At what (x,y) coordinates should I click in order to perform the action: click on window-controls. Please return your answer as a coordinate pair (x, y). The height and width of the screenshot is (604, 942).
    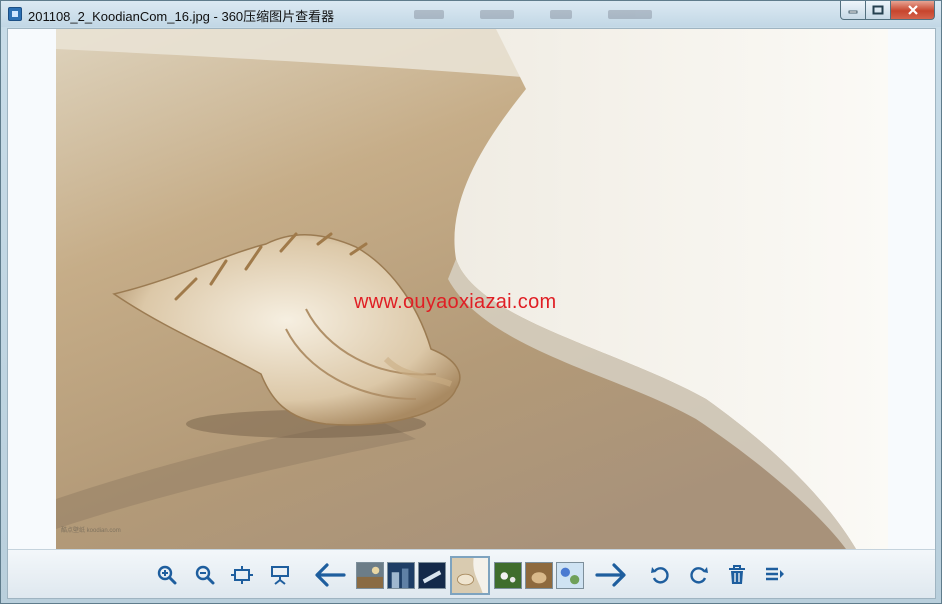
    Looking at the image, I should click on (887, 10).